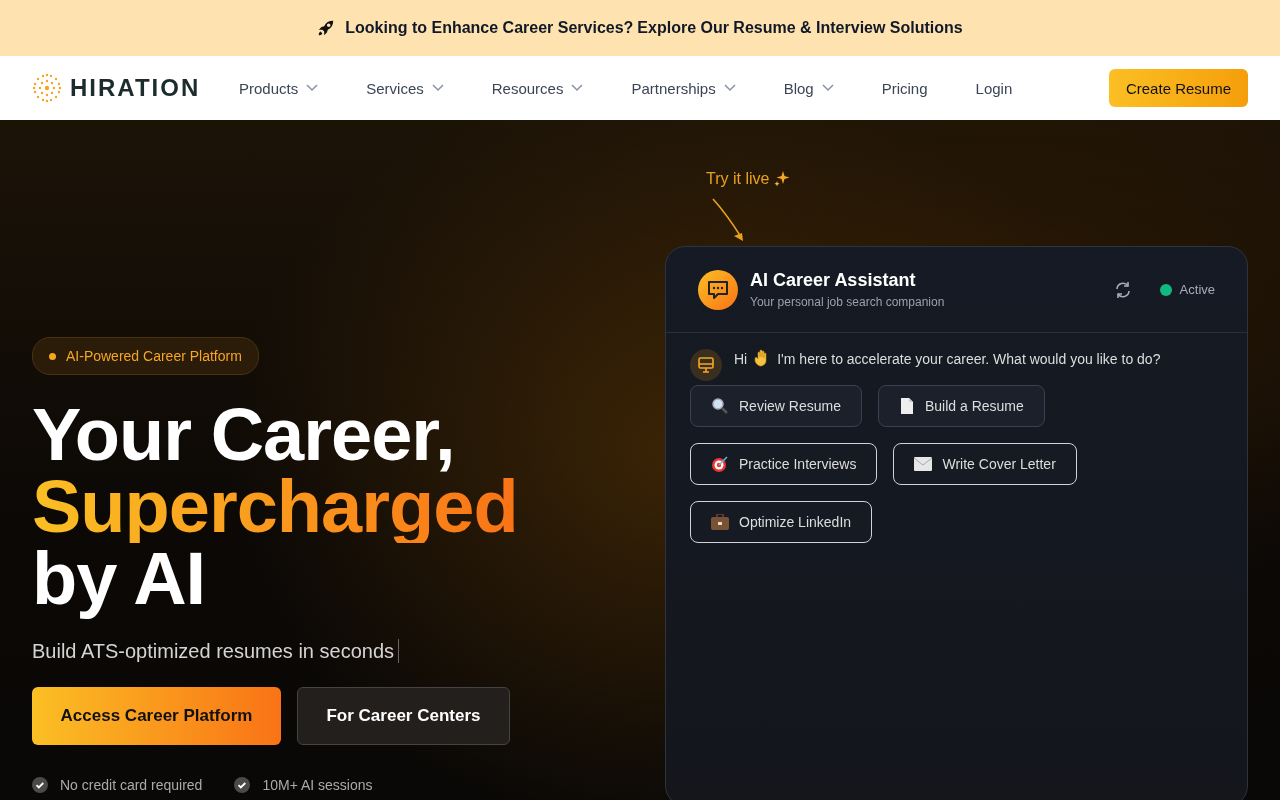  I want to click on envelope-icon, so click(923, 464).